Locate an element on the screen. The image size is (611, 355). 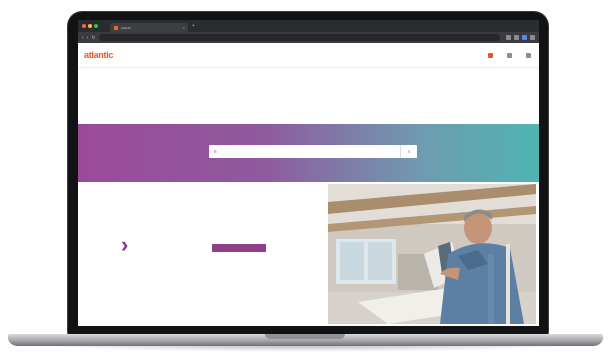
home-icon is located at coordinates (490, 55).